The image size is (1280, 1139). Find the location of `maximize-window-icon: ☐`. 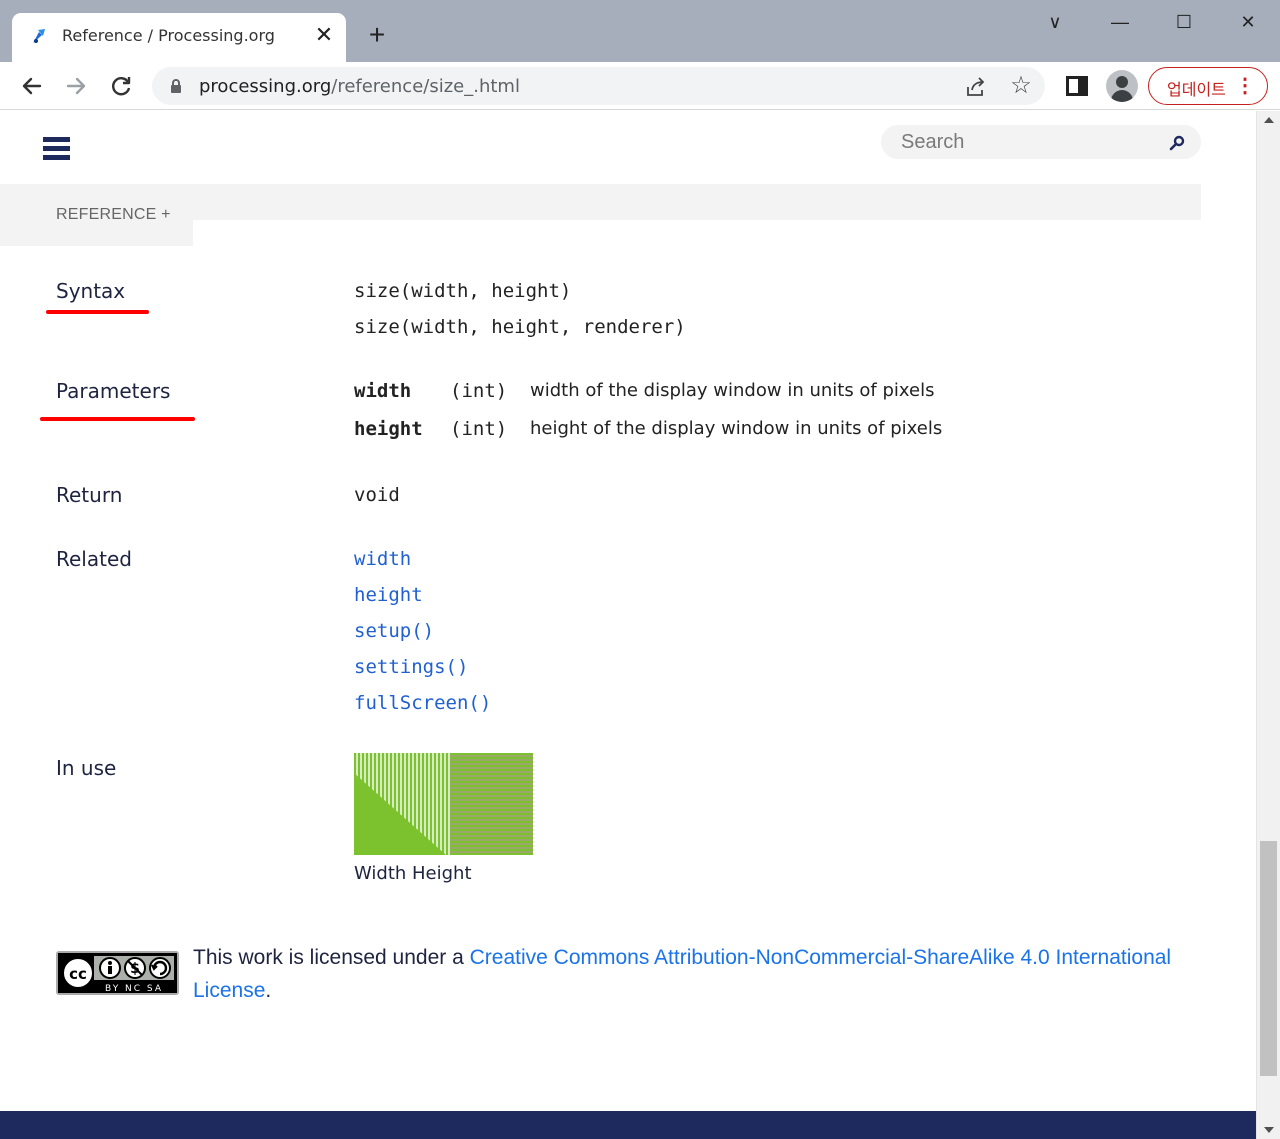

maximize-window-icon: ☐ is located at coordinates (1184, 22).